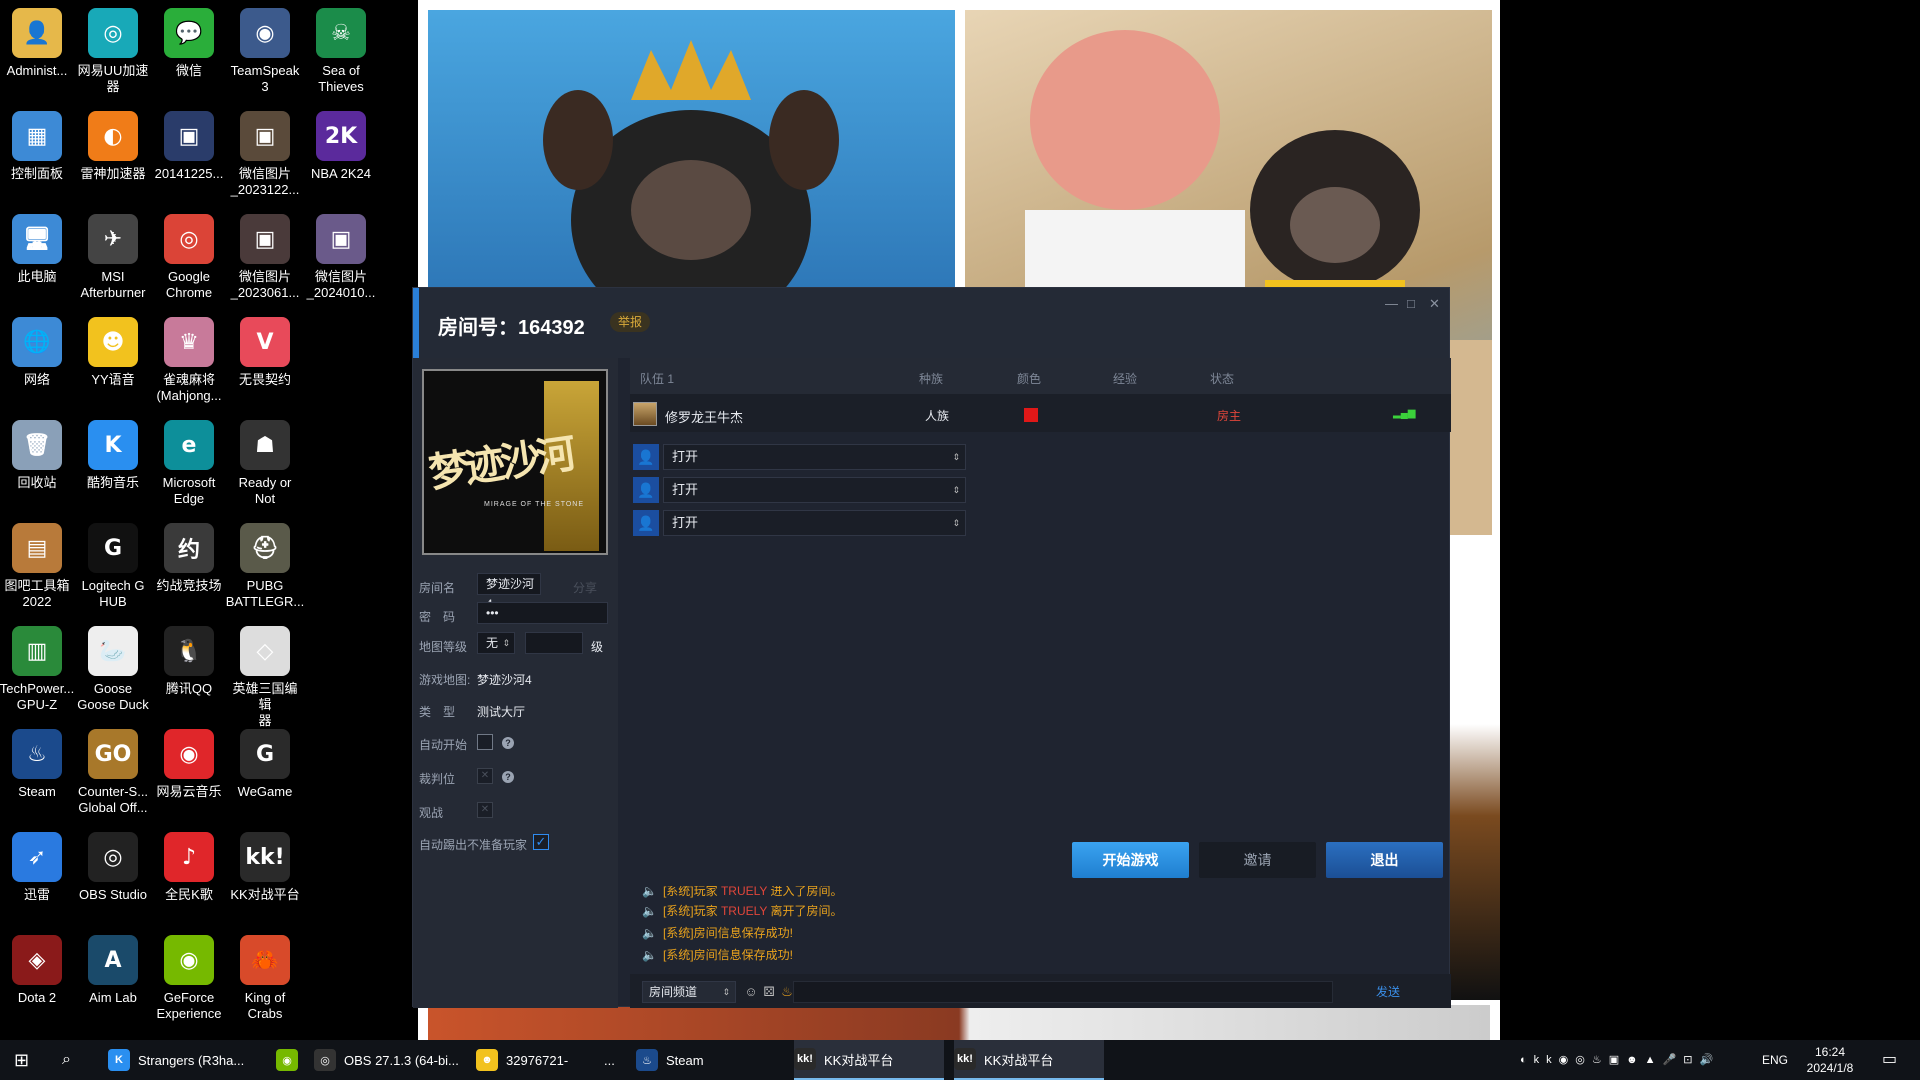 Image resolution: width=1920 pixels, height=1080 pixels. I want to click on taskbar-app-button: ♨ Steam, so click(711, 1060).